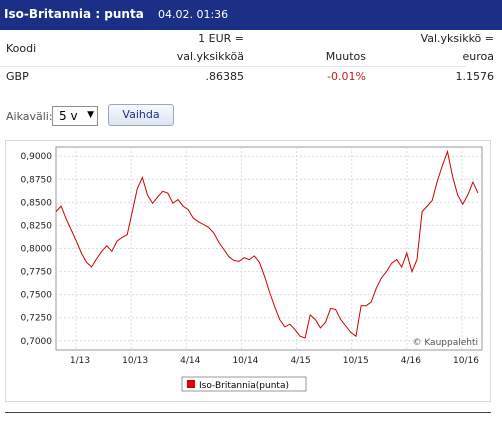  I want to click on y-tick-label: 0,8500, so click(37, 203).